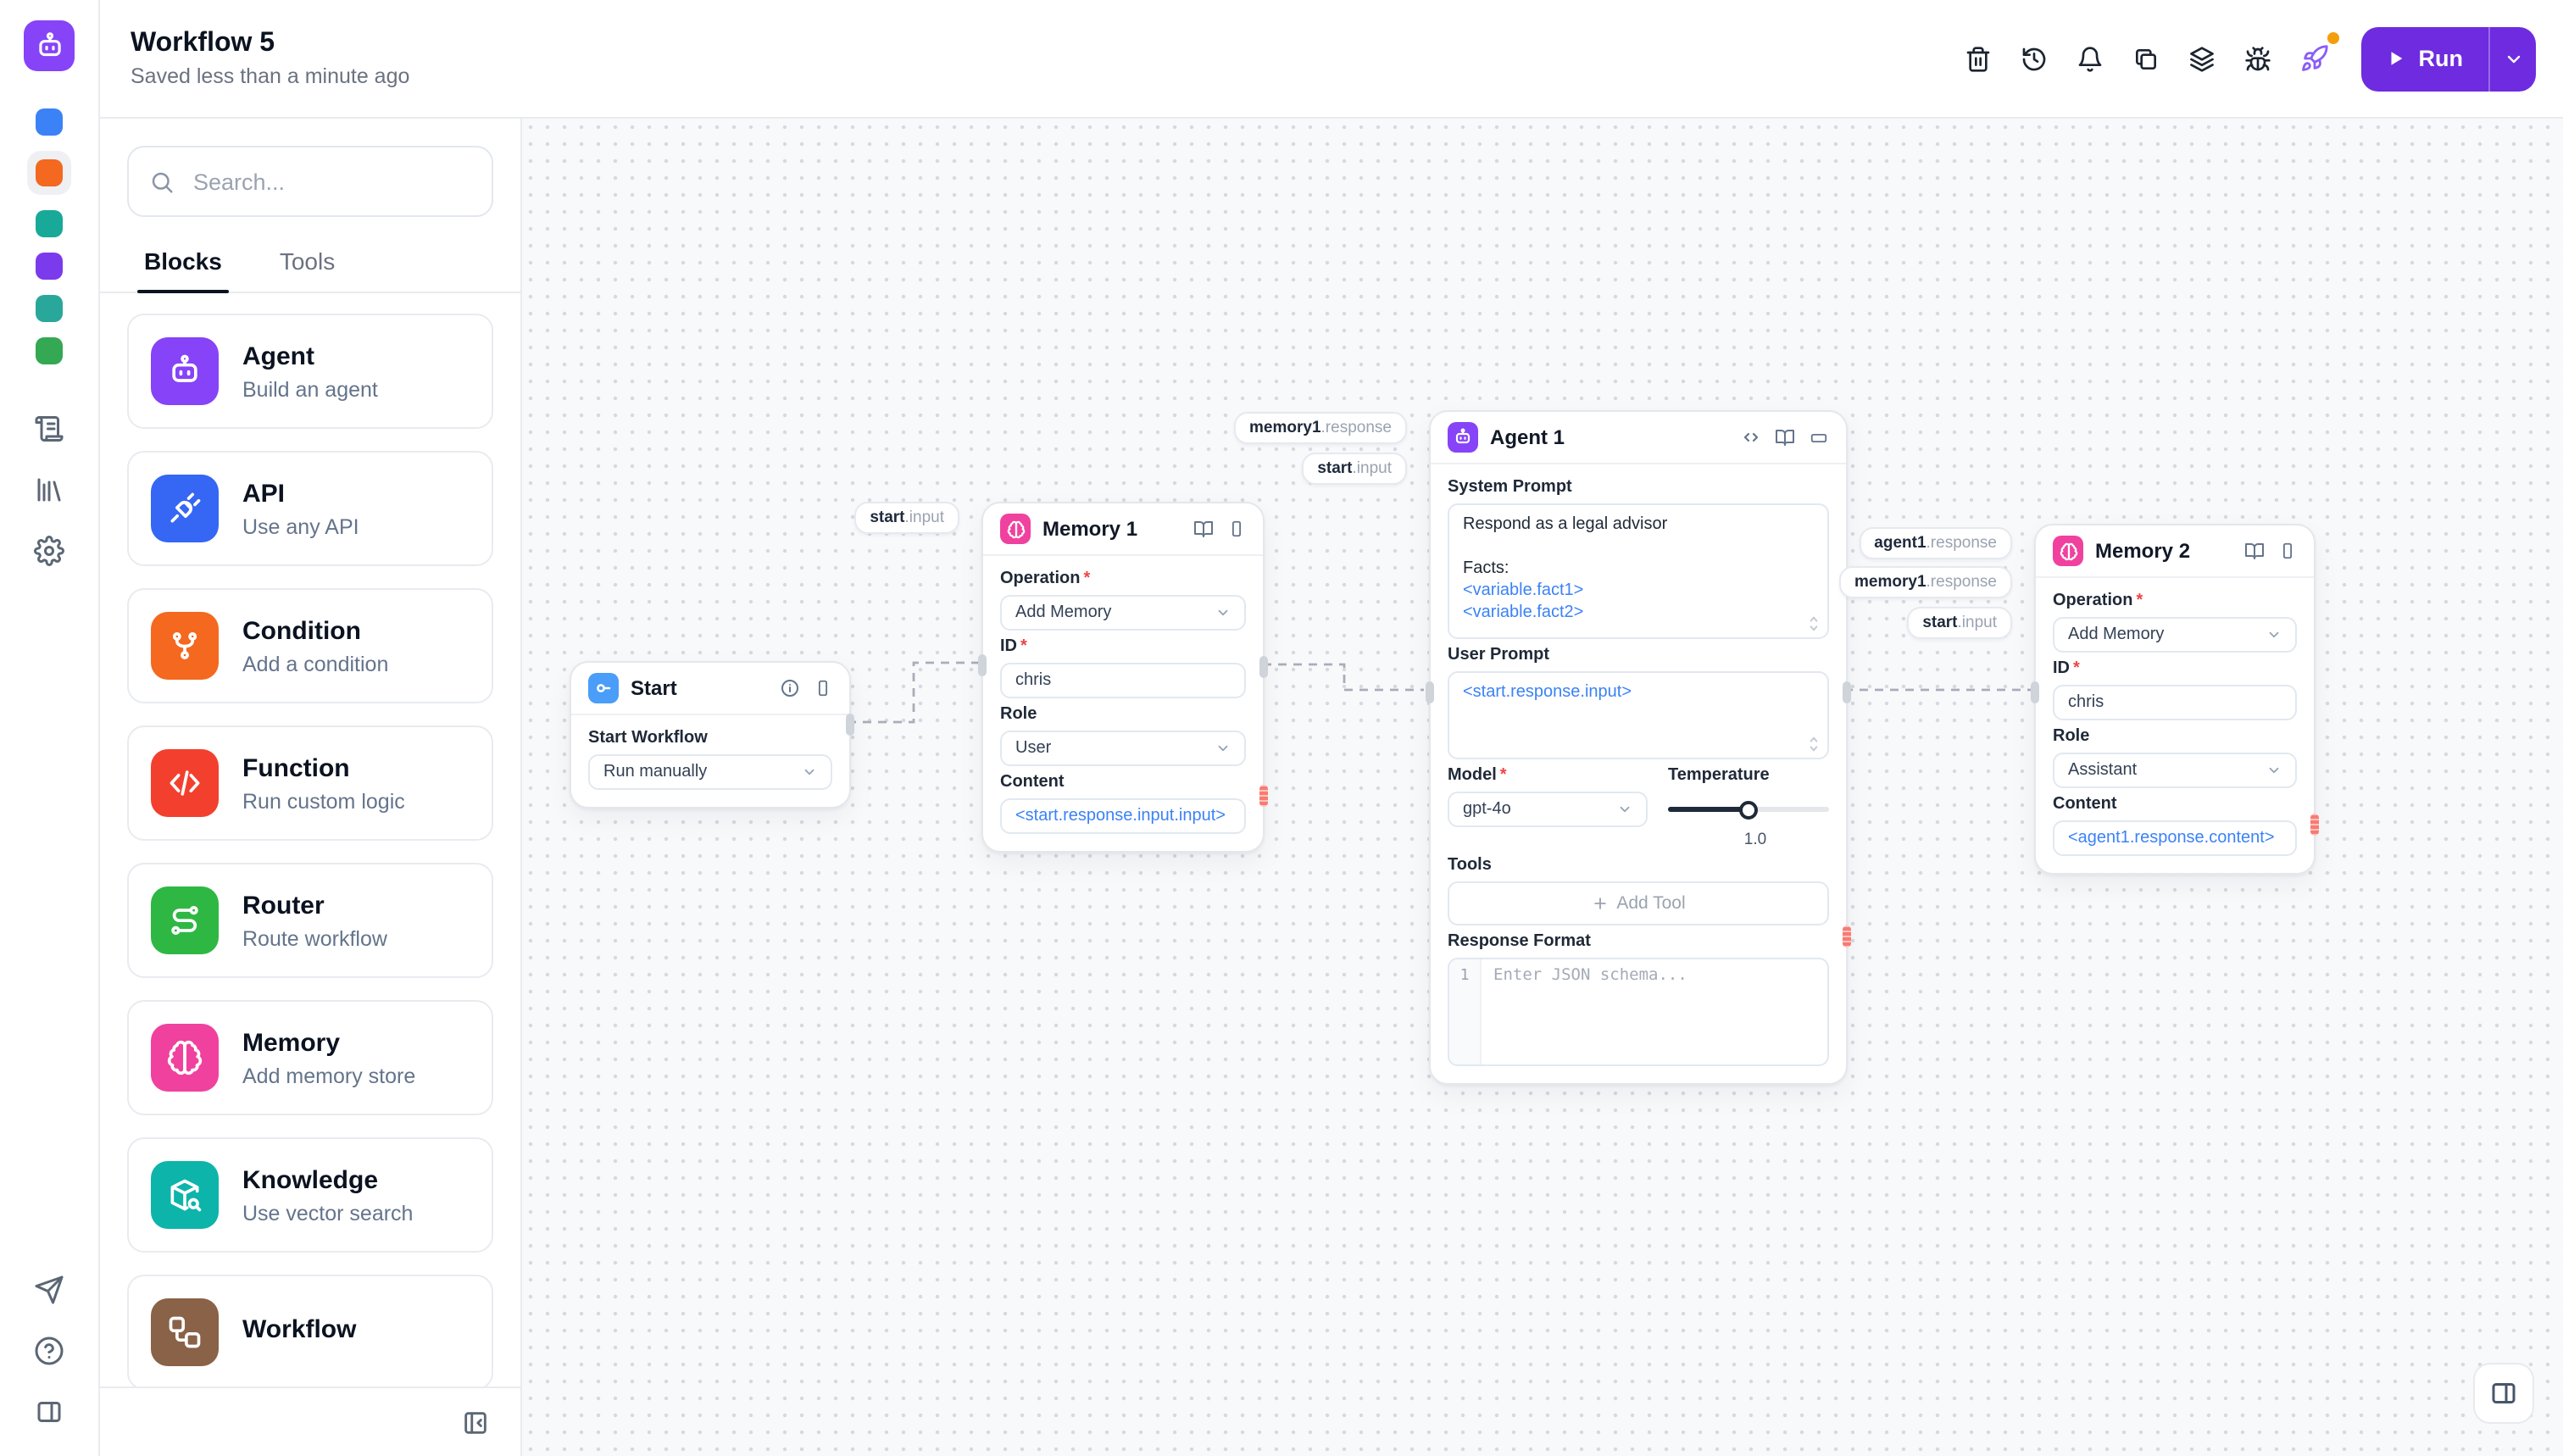 Image resolution: width=2563 pixels, height=1456 pixels. What do you see at coordinates (49, 122) in the screenshot?
I see `workspace-blue` at bounding box center [49, 122].